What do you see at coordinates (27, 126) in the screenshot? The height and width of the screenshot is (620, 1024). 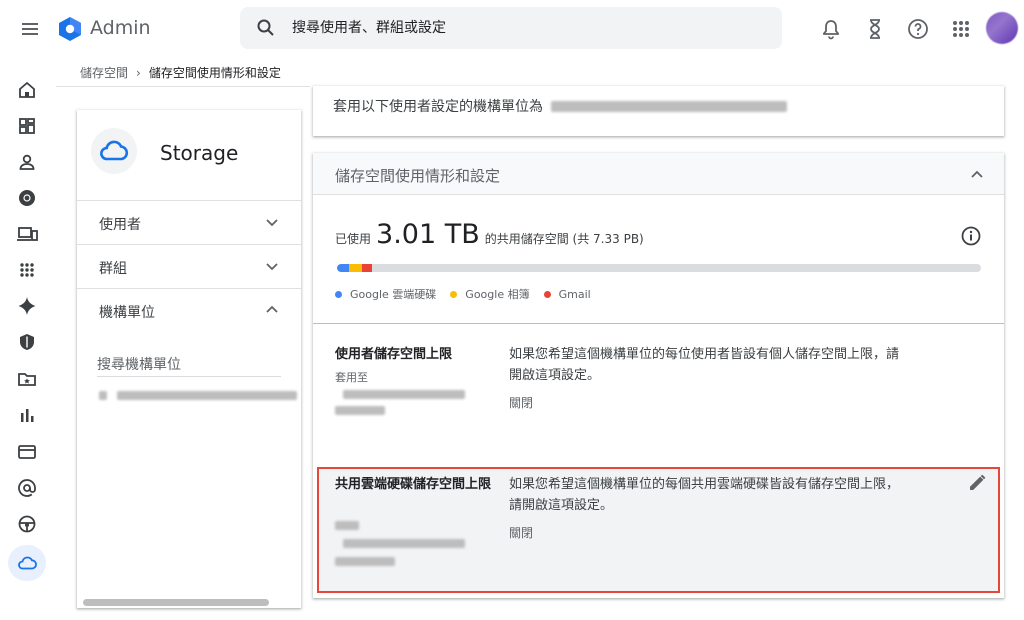 I see `dashboard-icon` at bounding box center [27, 126].